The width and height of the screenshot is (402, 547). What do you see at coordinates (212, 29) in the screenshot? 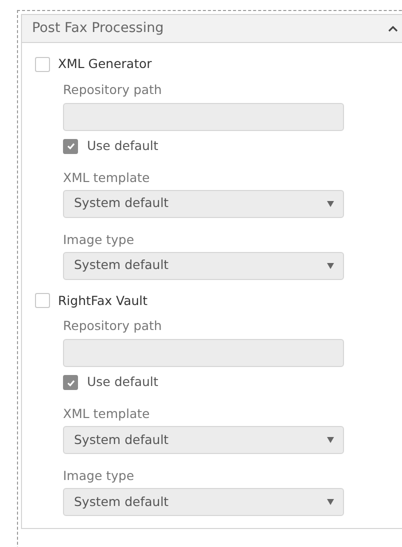
I see `panel-header: Post Fax Processing` at bounding box center [212, 29].